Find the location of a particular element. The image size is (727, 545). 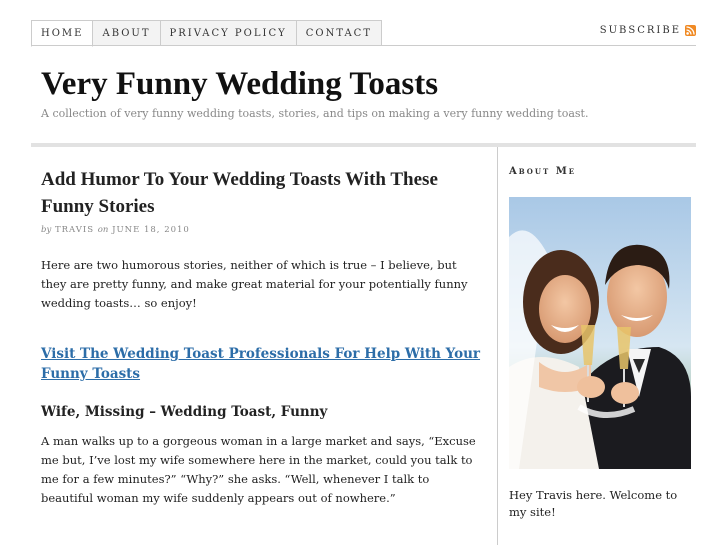

sidebar-divider is located at coordinates (497, 346).